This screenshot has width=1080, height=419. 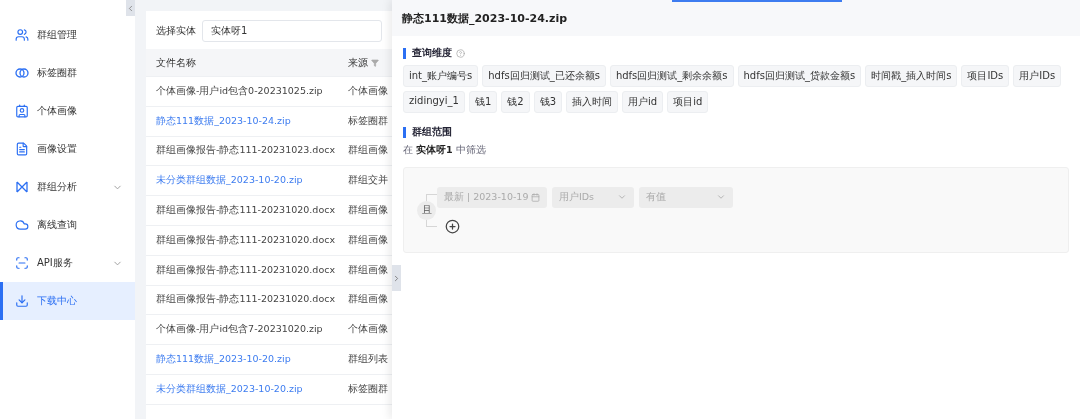 I want to click on dimension-tag: hdfs回归测试_剩余余额s, so click(x=671, y=76).